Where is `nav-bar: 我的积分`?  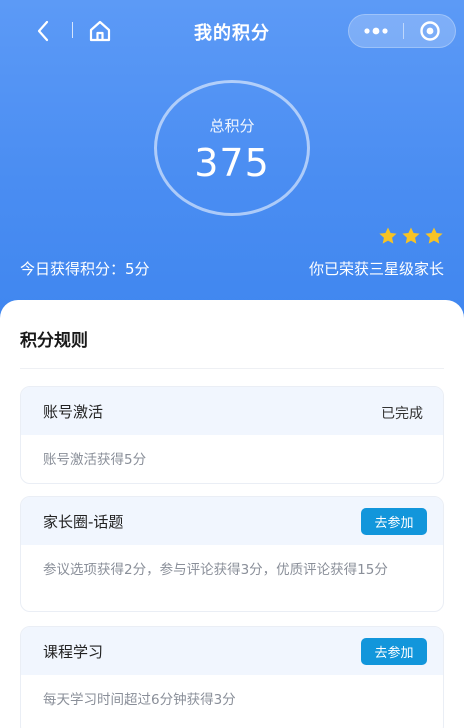 nav-bar: 我的积分 is located at coordinates (232, 31).